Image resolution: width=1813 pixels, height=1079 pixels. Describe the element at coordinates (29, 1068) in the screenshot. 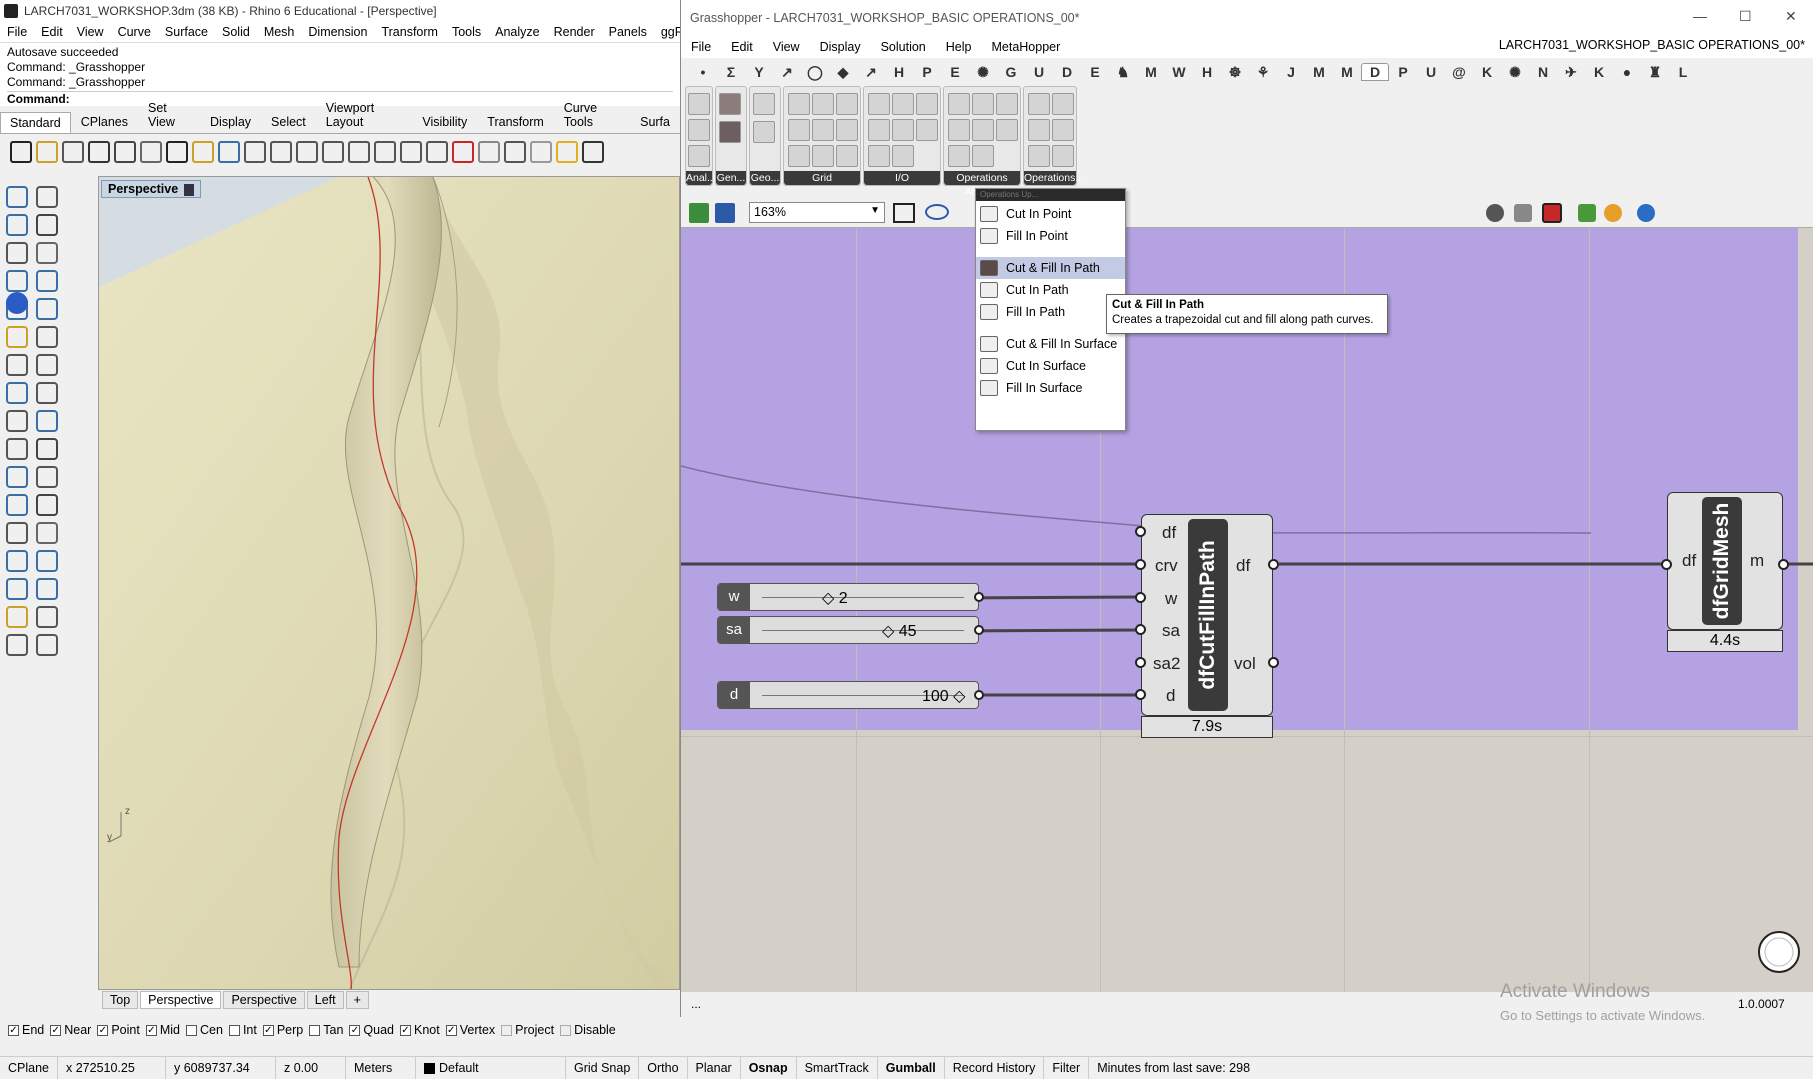

I see `cplane-label: CPlane` at that location.